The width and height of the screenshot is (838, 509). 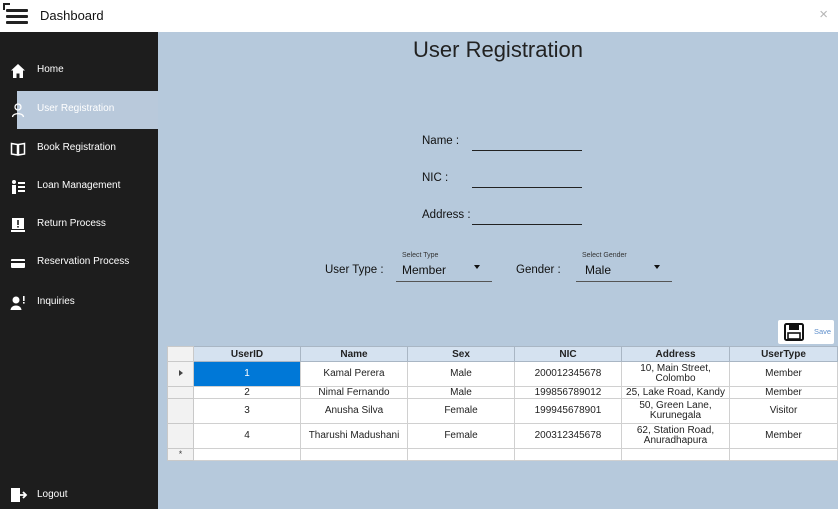 I want to click on user-type-dropdown: Select Type Member, so click(x=444, y=265).